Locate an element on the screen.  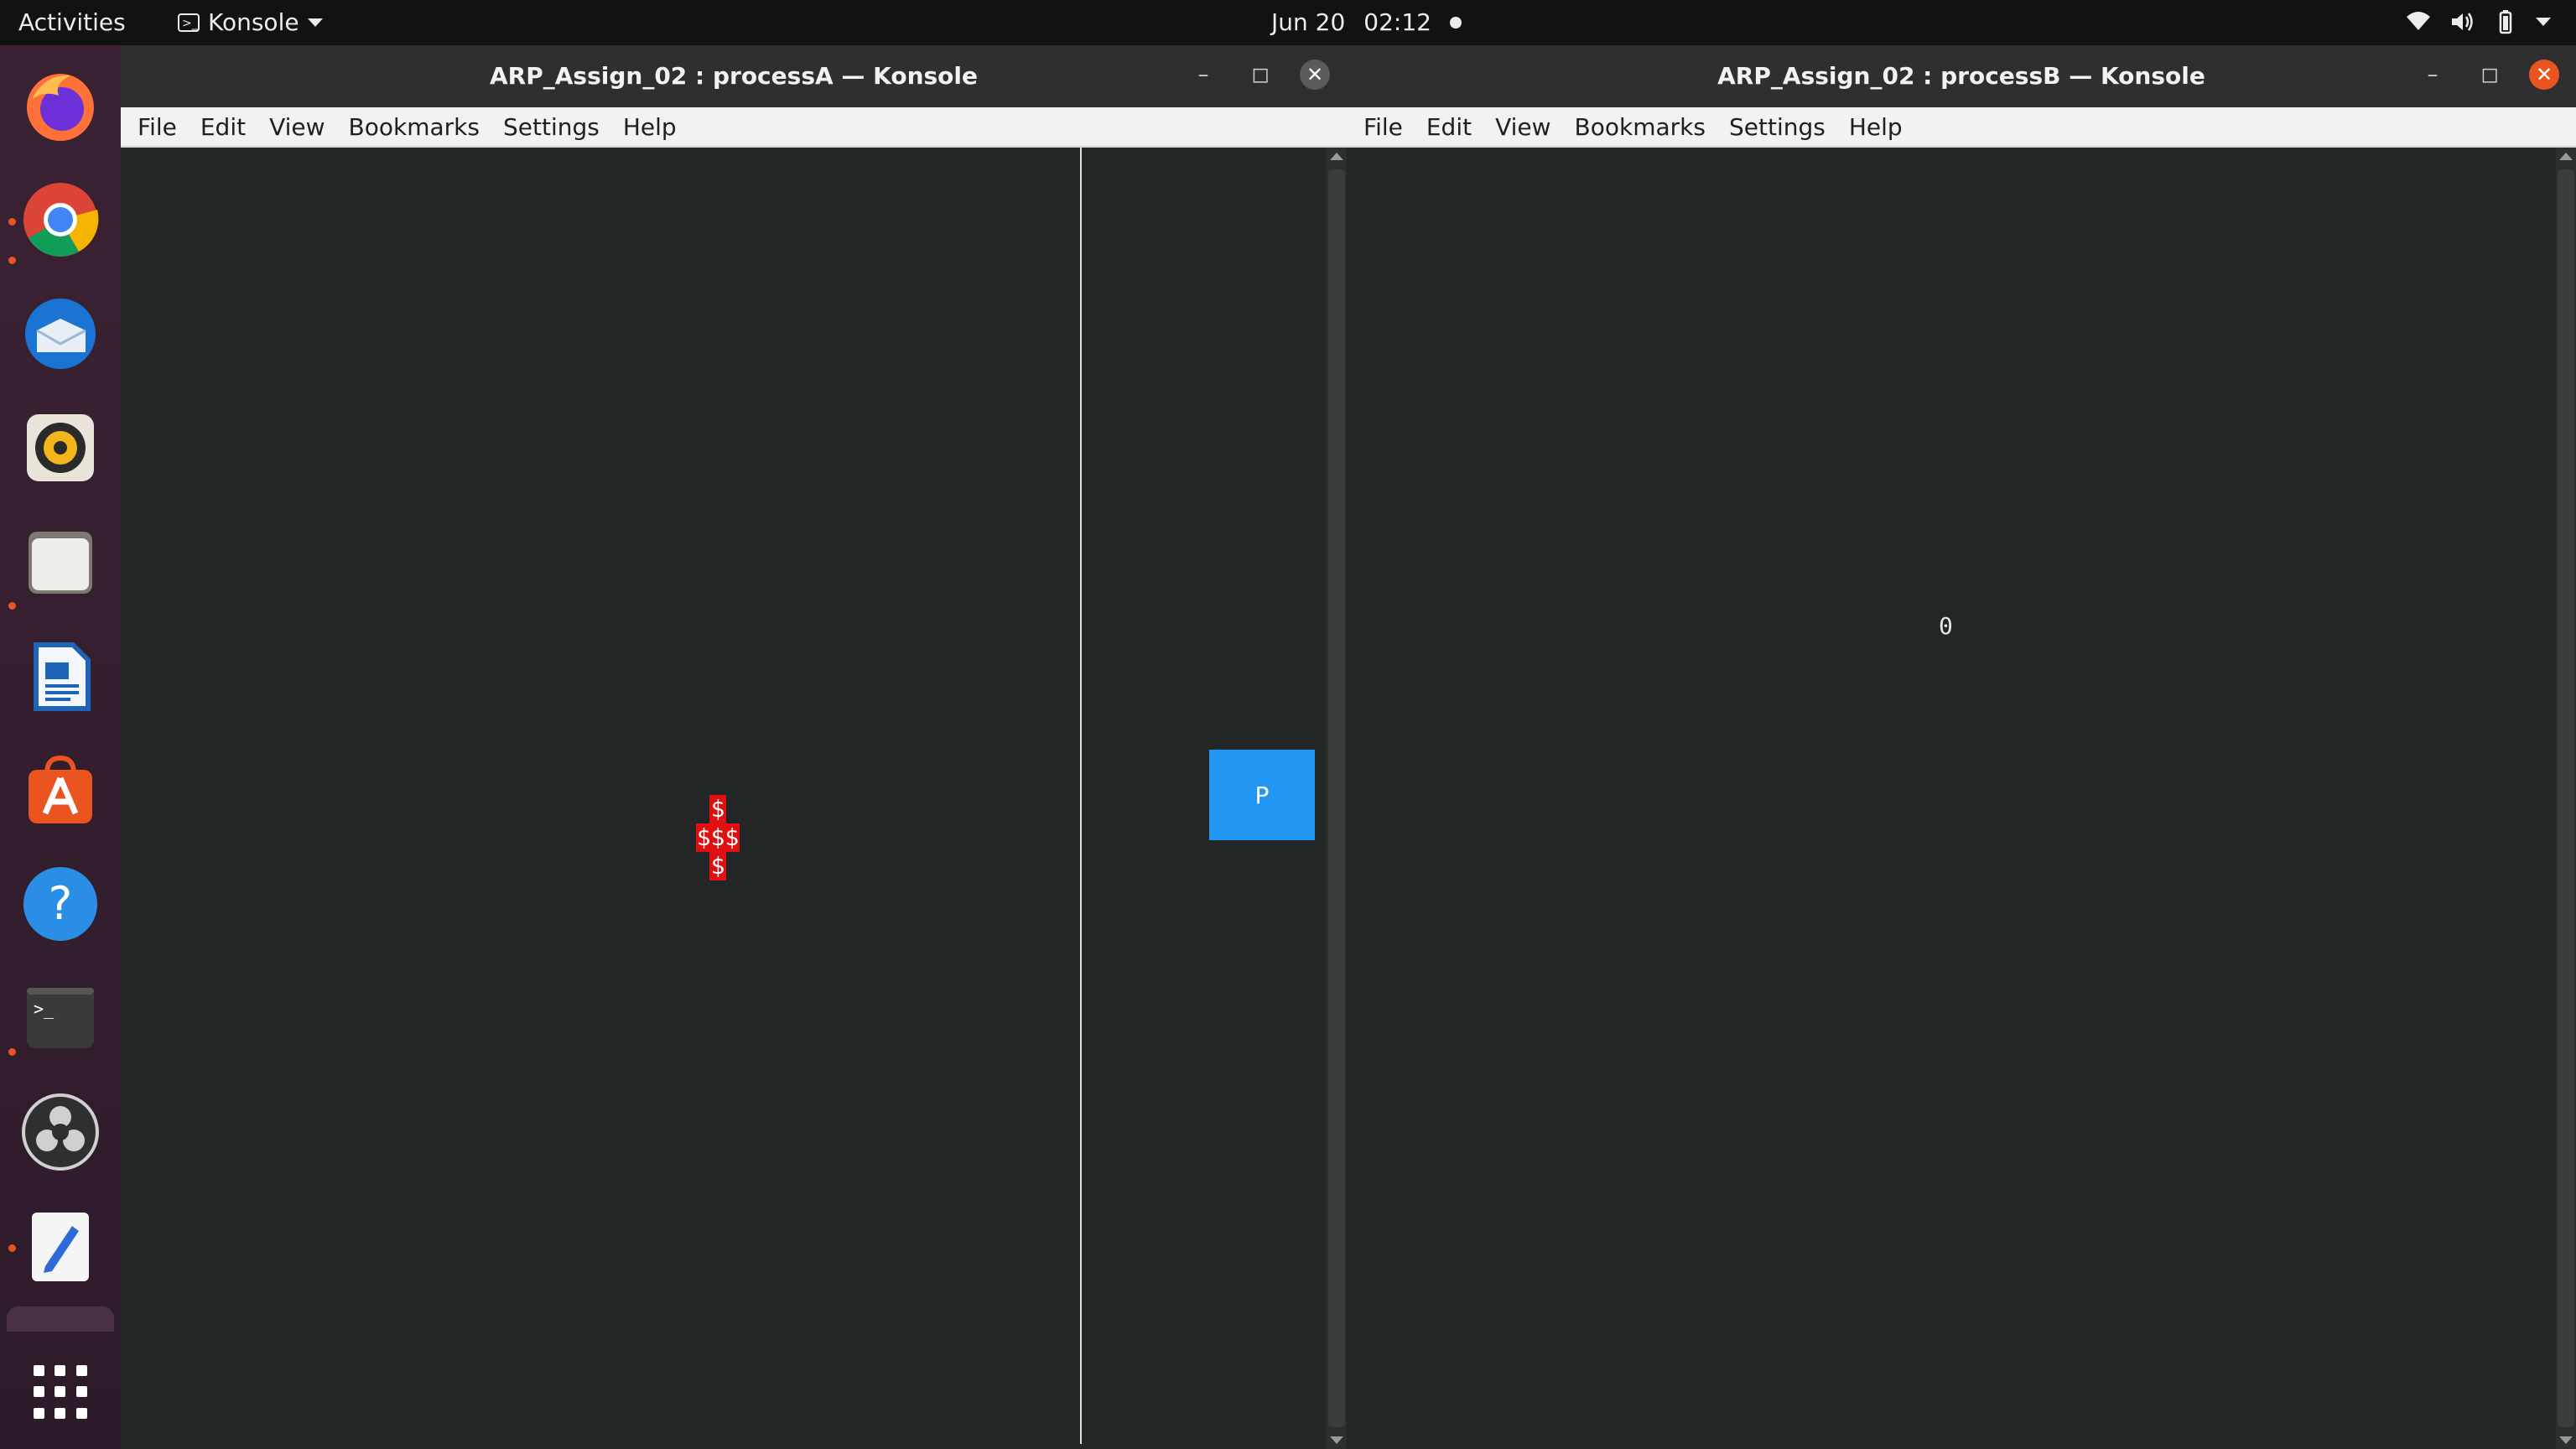
dock-files is located at coordinates (60, 562).